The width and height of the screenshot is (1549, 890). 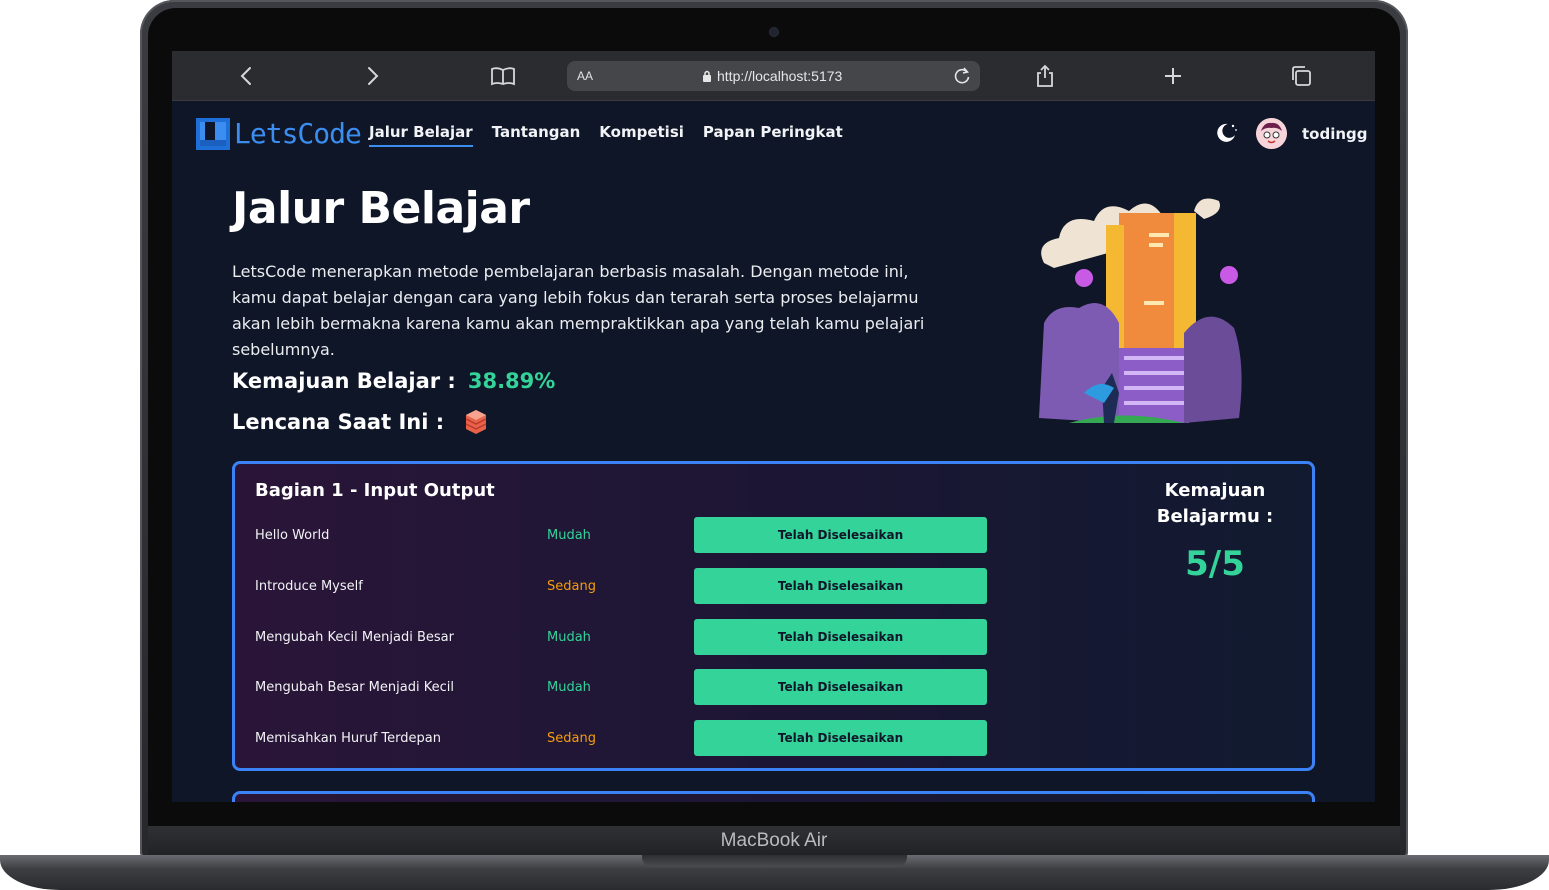 I want to click on progress-value: 38.89%, so click(x=511, y=381).